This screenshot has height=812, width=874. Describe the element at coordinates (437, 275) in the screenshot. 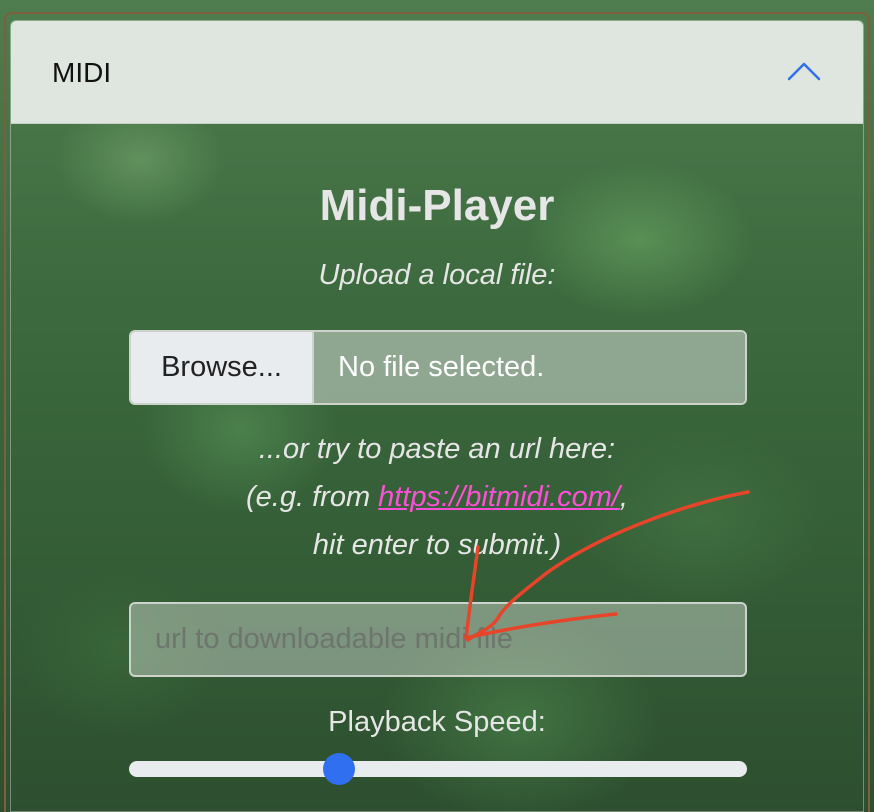

I see `upload-prompt: Upload a local file:` at that location.